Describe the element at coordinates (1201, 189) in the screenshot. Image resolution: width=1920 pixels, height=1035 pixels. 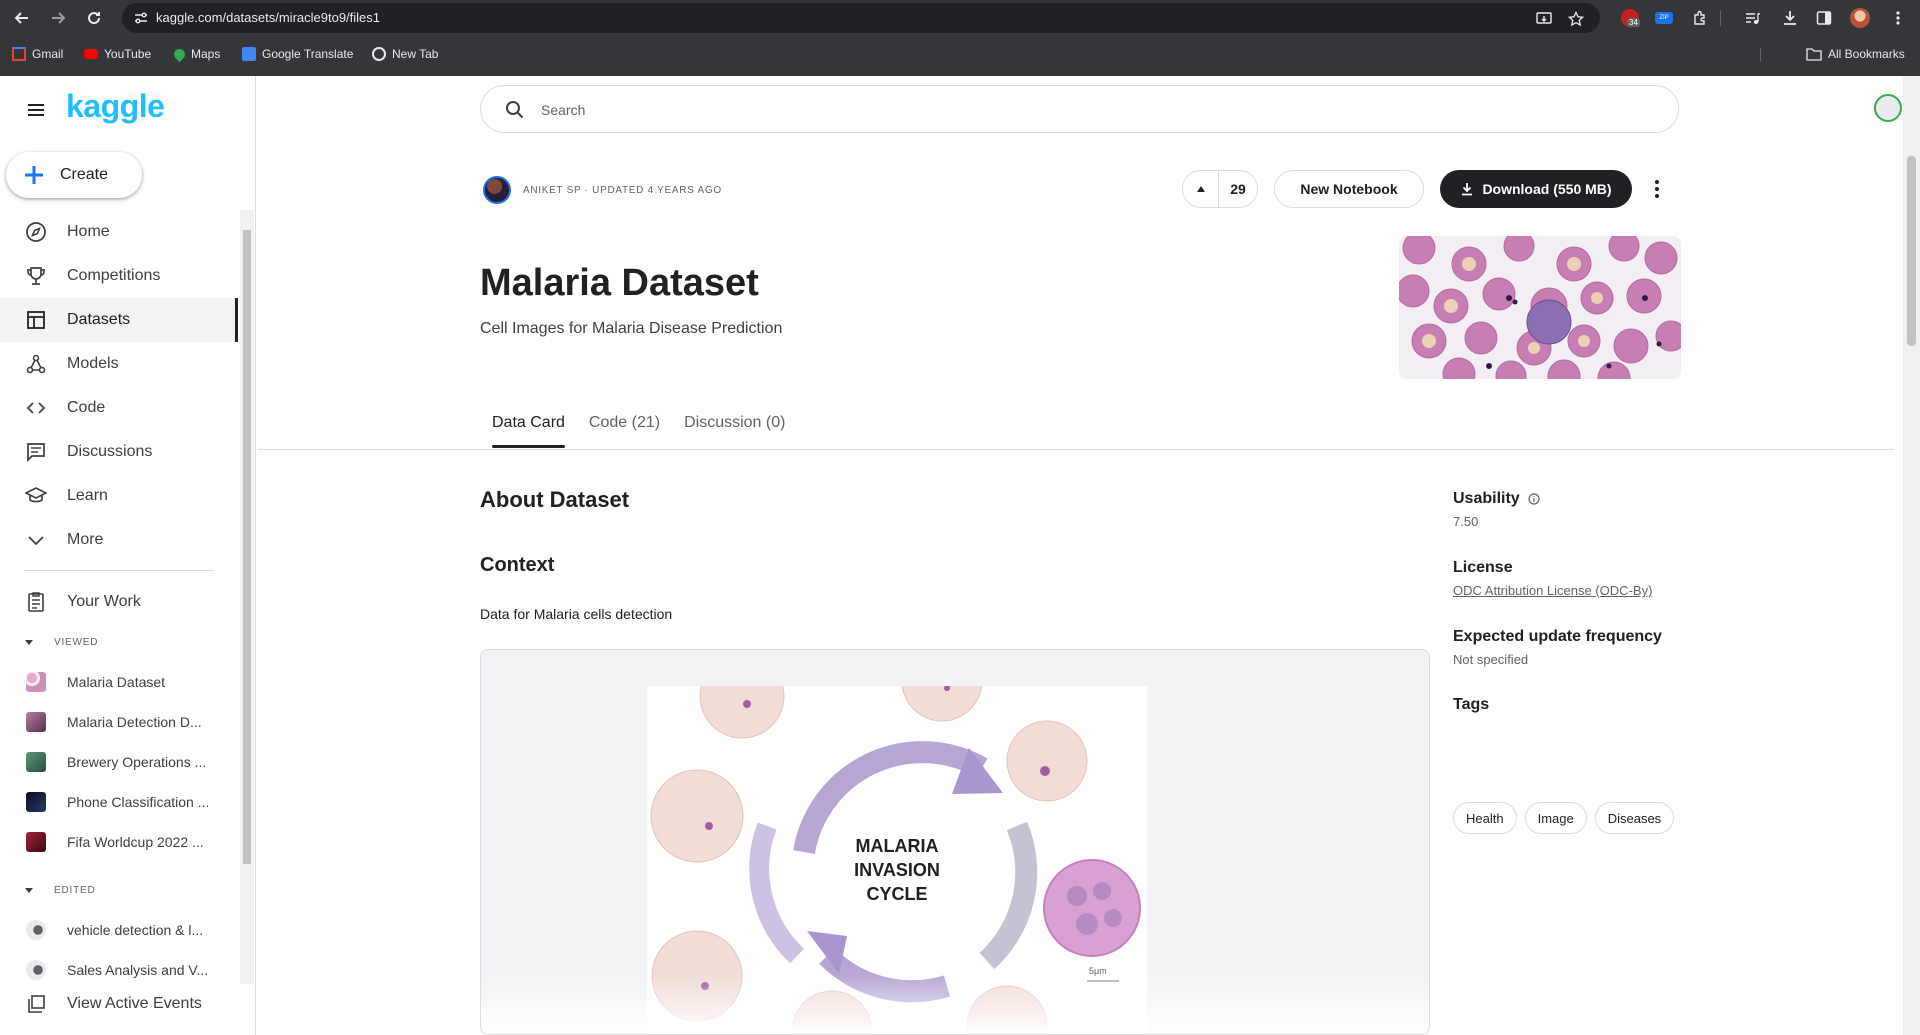
I see `upvote-button` at that location.